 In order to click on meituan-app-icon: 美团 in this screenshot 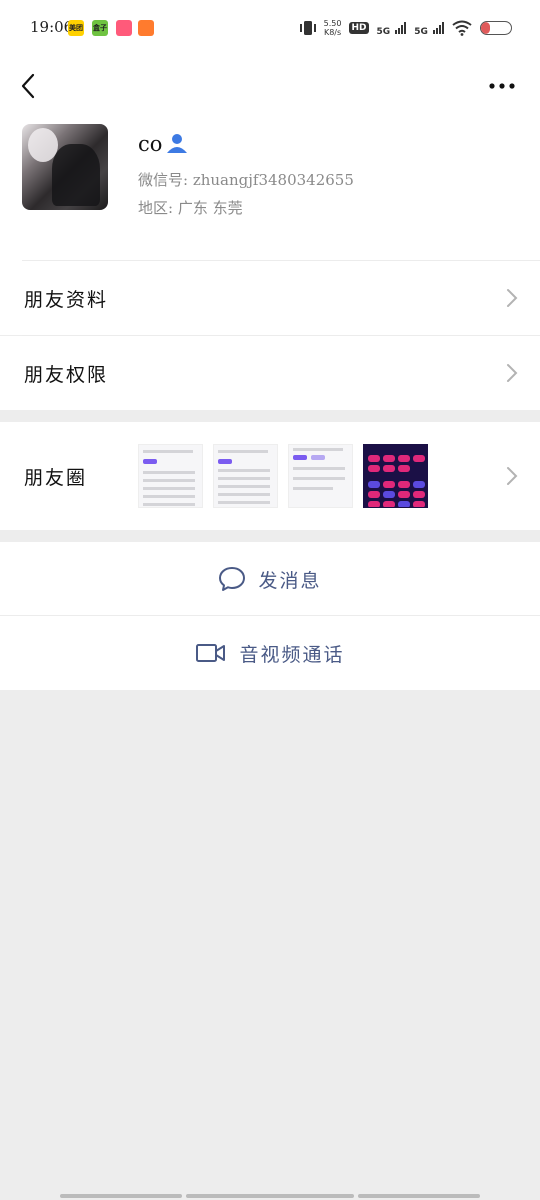, I will do `click(76, 28)`.